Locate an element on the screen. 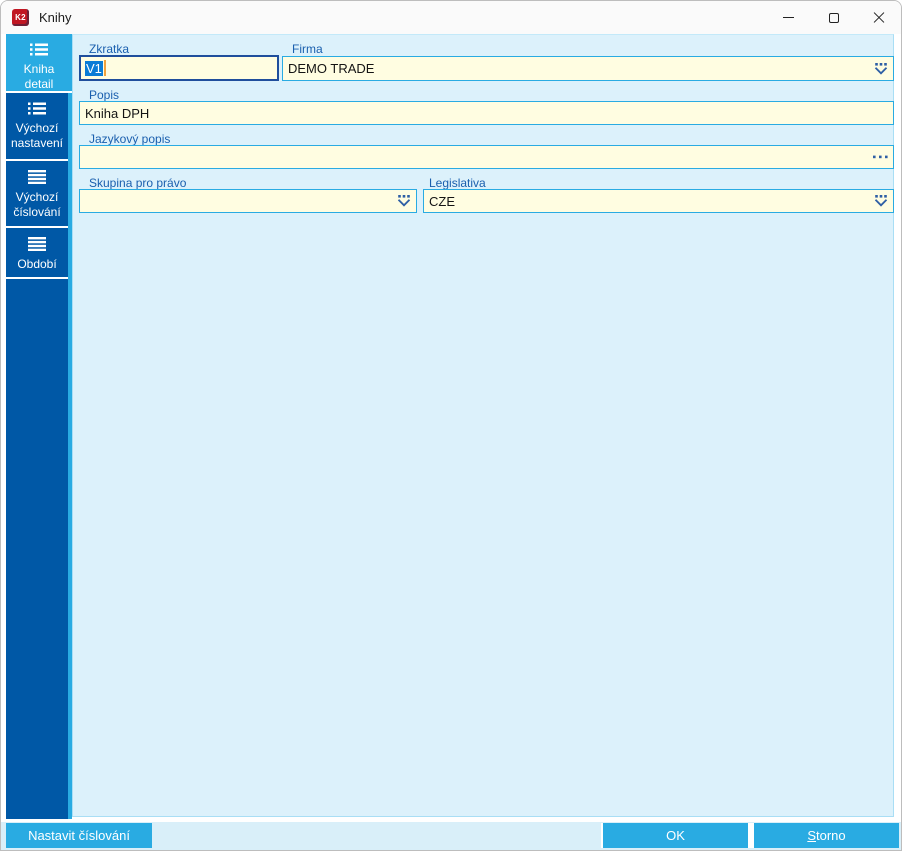  maximize-button is located at coordinates (833, 17).